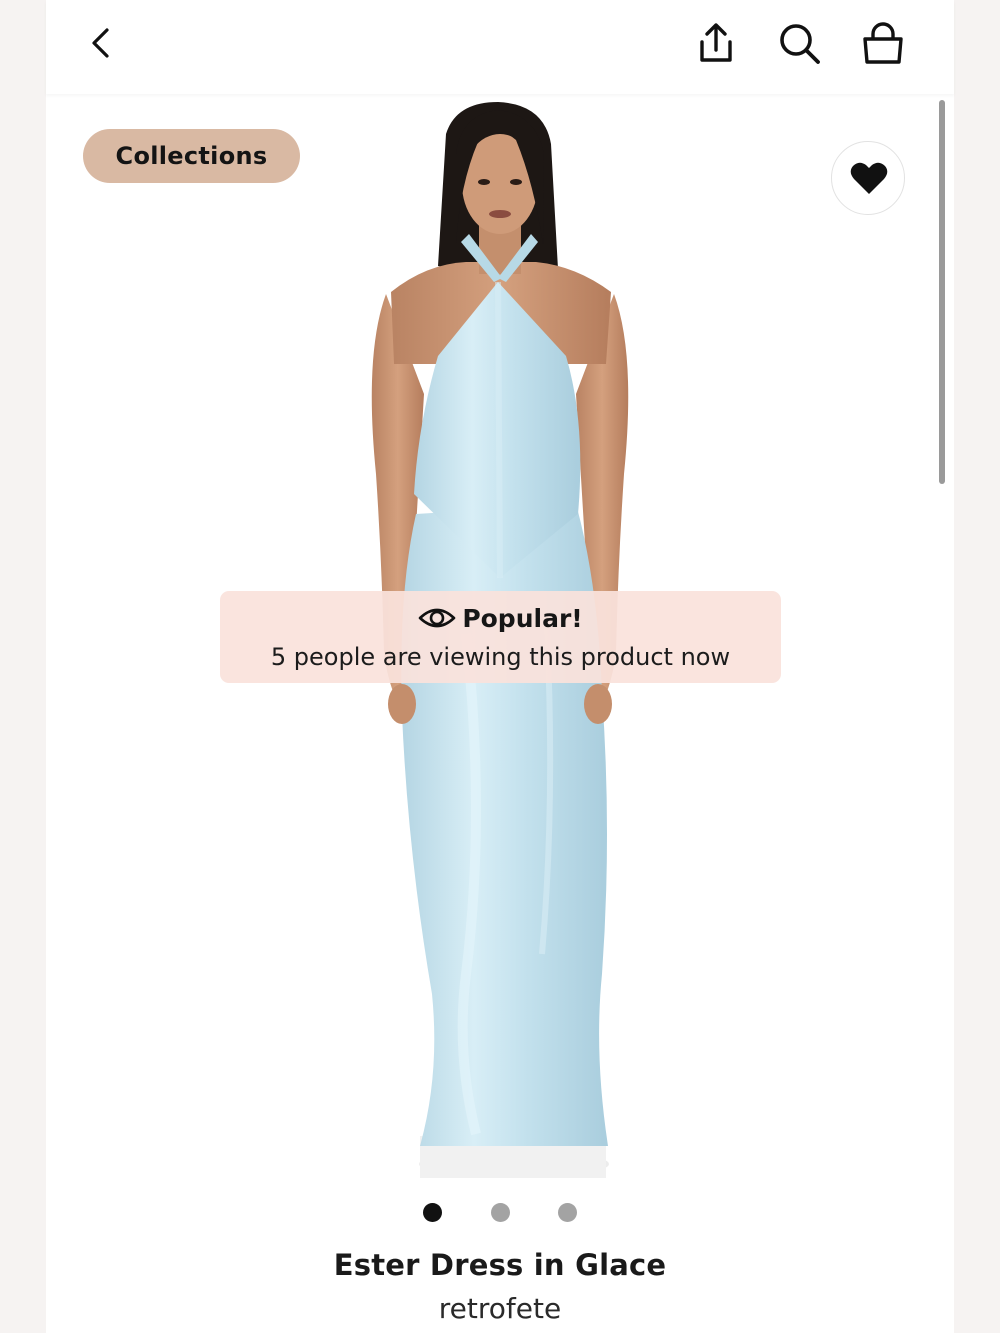 Image resolution: width=1000 pixels, height=1333 pixels. I want to click on search-icon, so click(800, 44).